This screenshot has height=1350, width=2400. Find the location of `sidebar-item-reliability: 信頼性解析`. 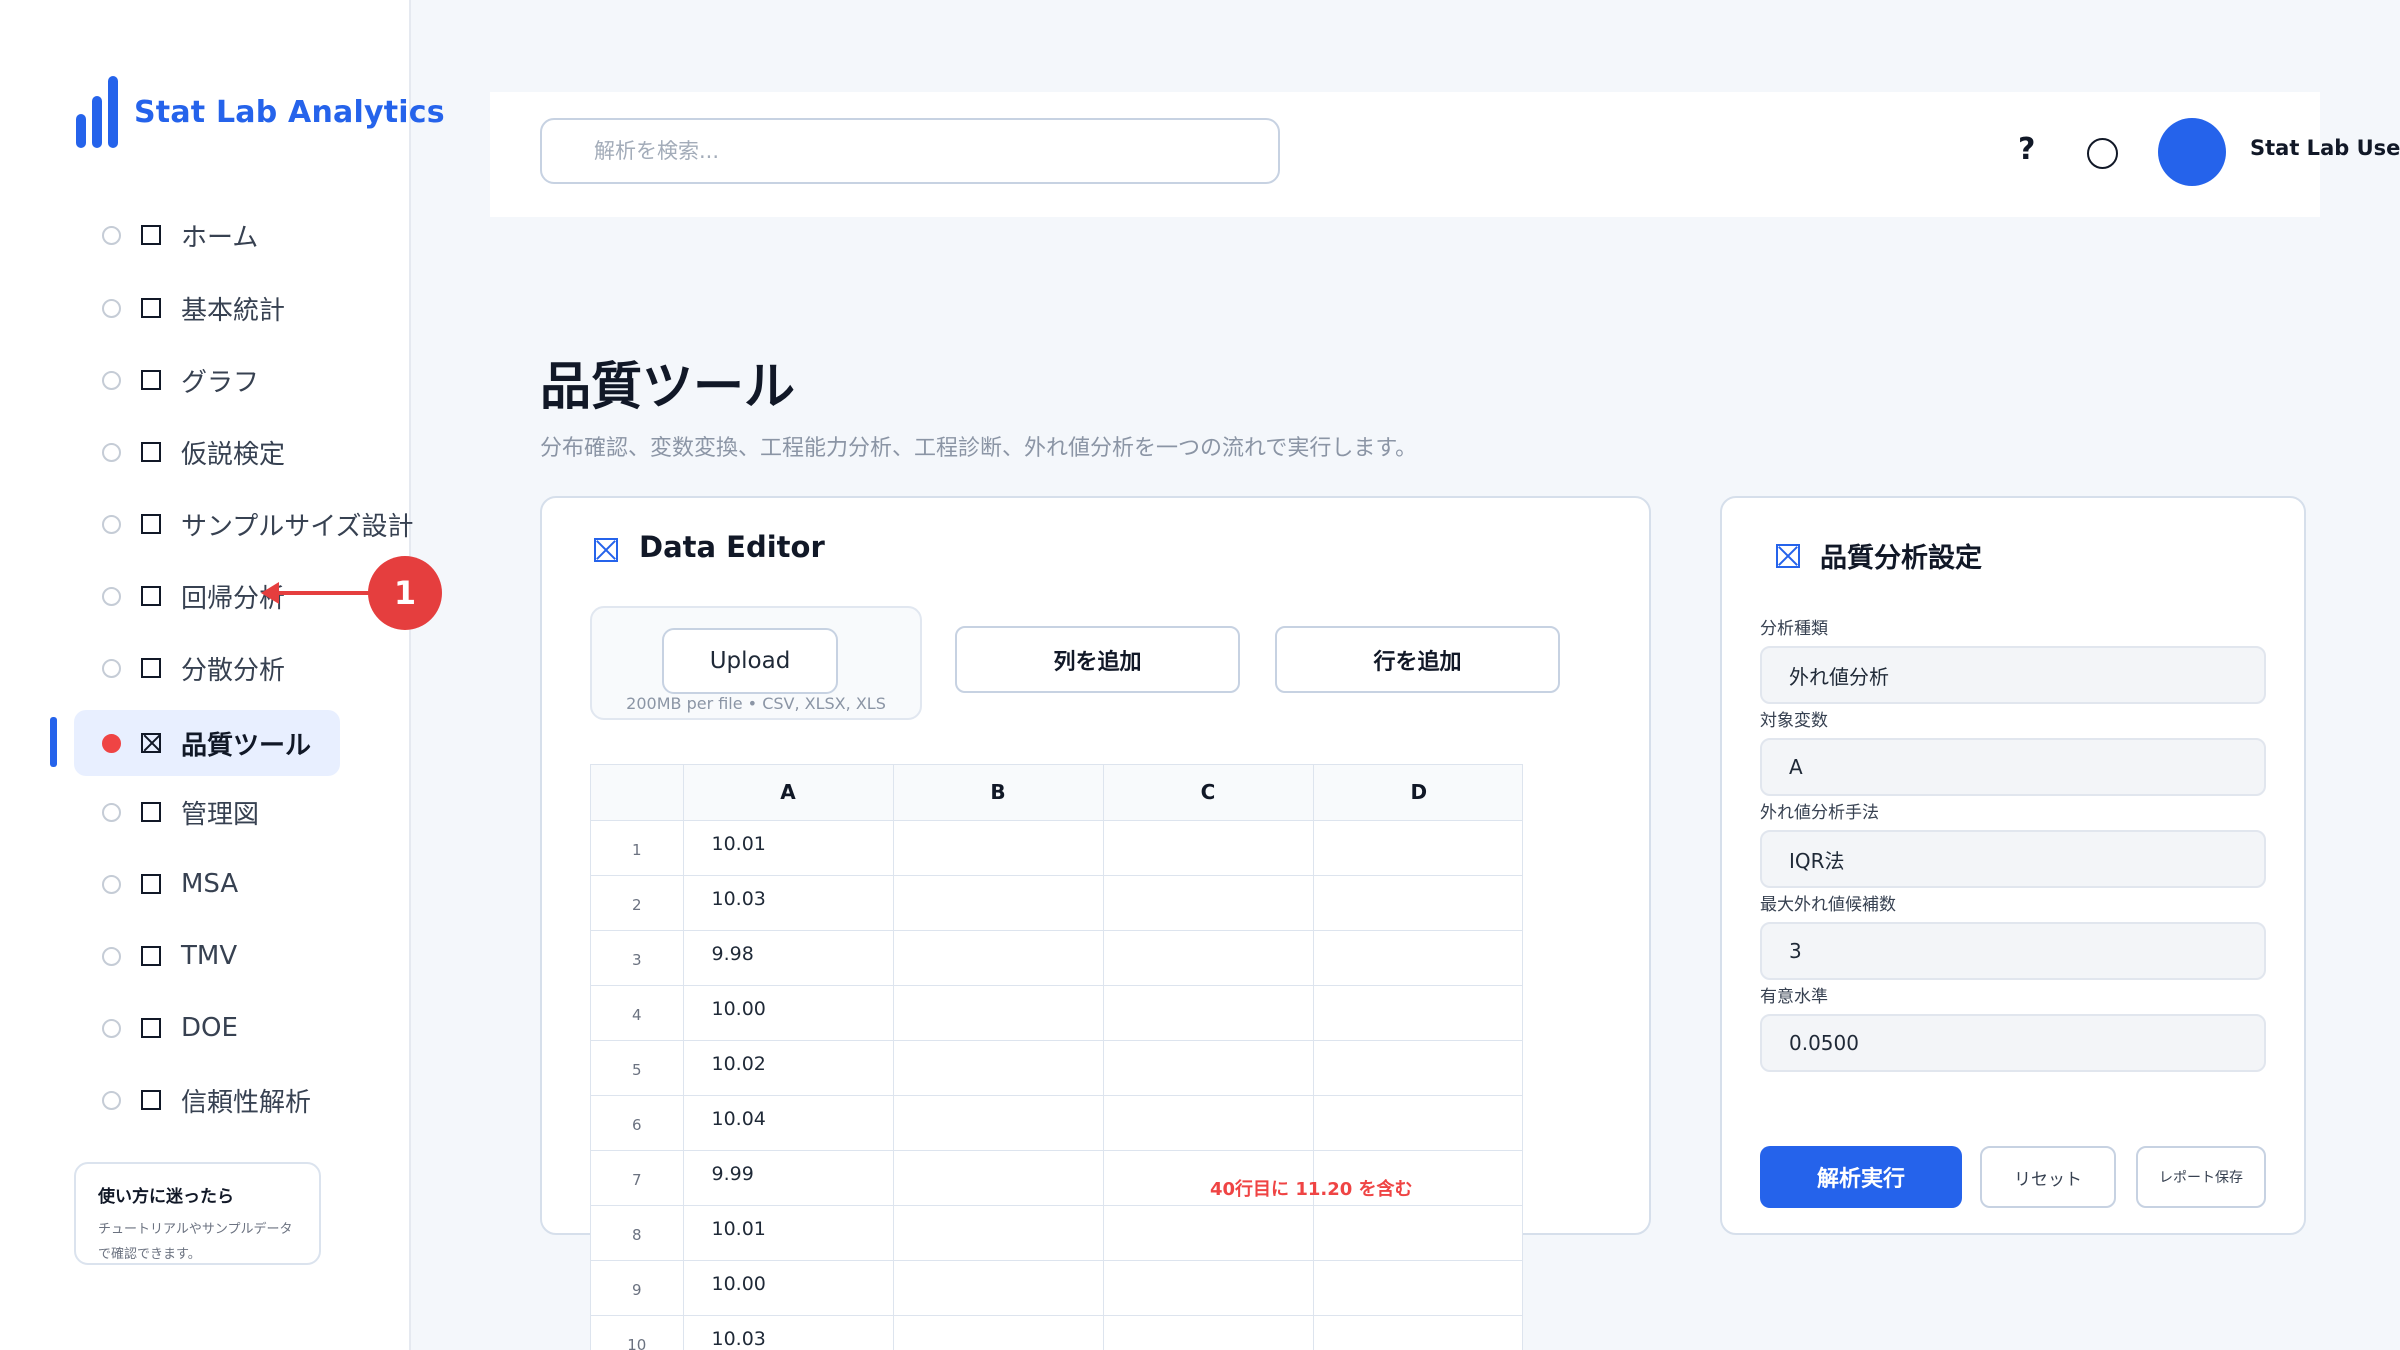

sidebar-item-reliability: 信頼性解析 is located at coordinates (207, 1100).